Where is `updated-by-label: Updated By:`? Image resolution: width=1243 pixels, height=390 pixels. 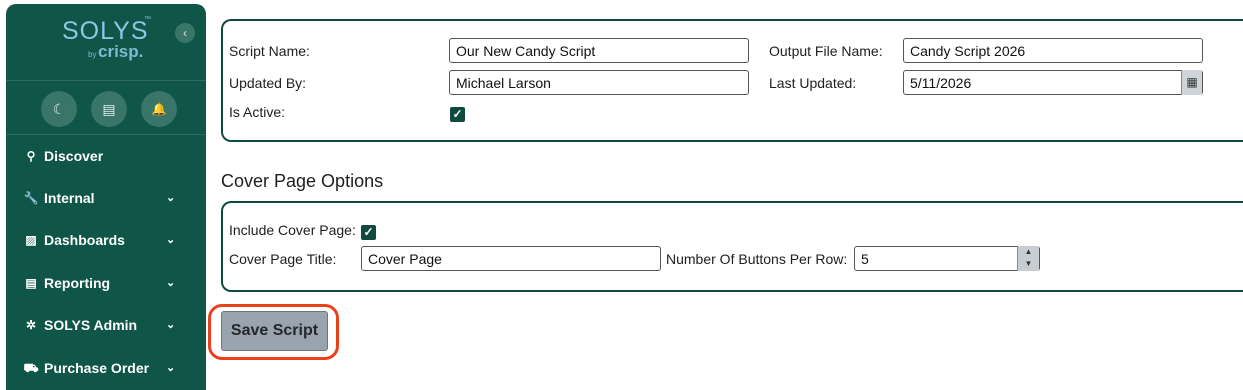 updated-by-label: Updated By: is located at coordinates (268, 83).